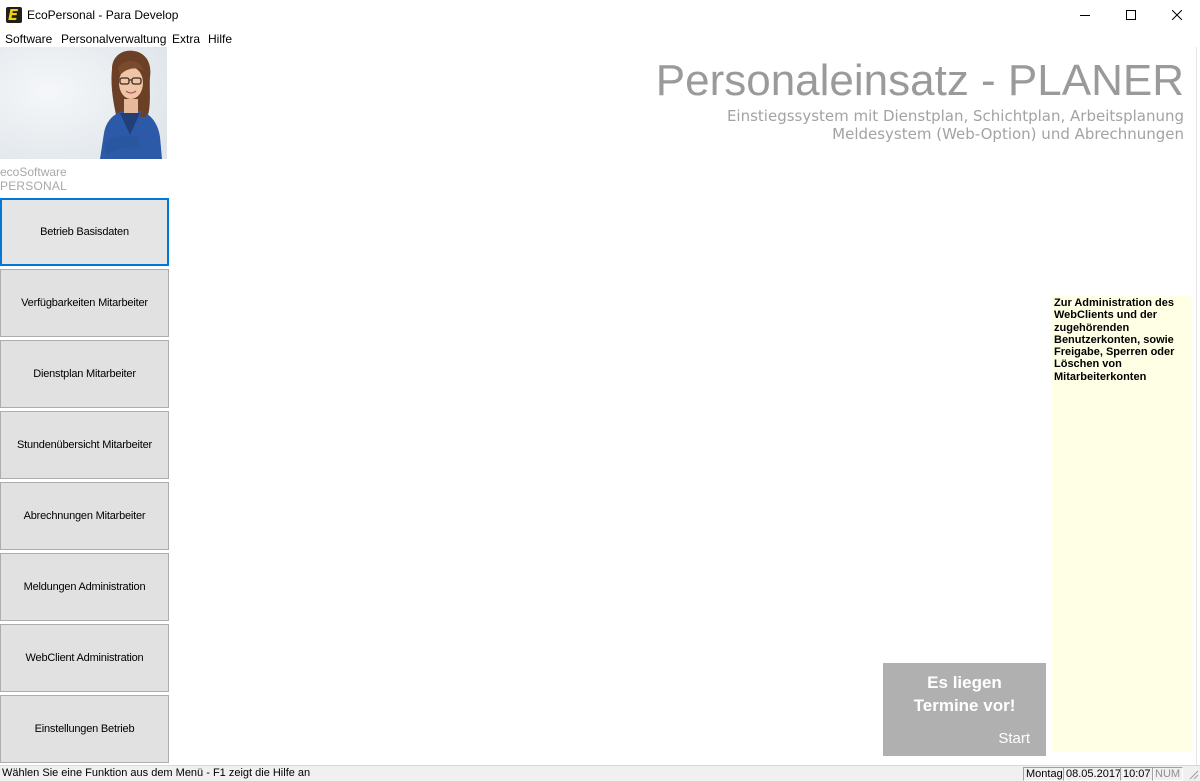 The height and width of the screenshot is (781, 1200). Describe the element at coordinates (964, 682) in the screenshot. I see `termine-line-1: Es liegen` at that location.